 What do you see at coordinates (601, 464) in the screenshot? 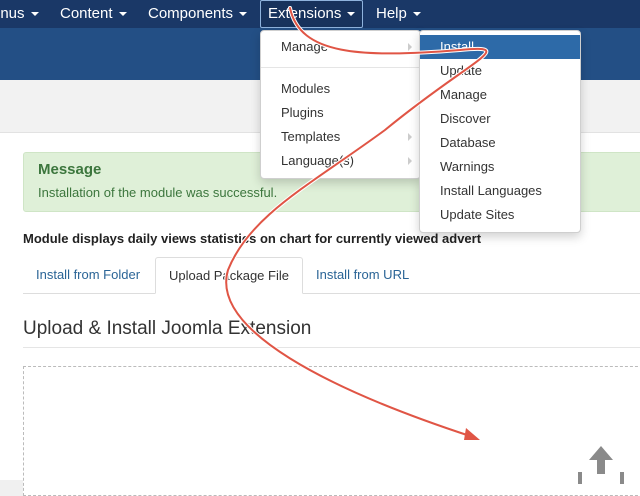
I see `upload-arrow-icon` at bounding box center [601, 464].